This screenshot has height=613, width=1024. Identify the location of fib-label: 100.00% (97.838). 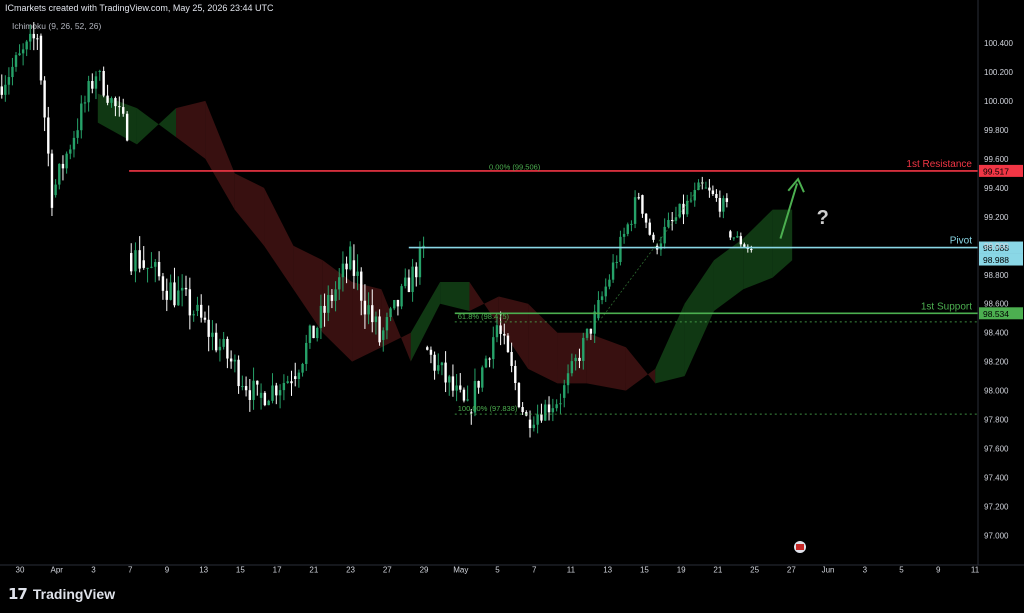
(488, 408).